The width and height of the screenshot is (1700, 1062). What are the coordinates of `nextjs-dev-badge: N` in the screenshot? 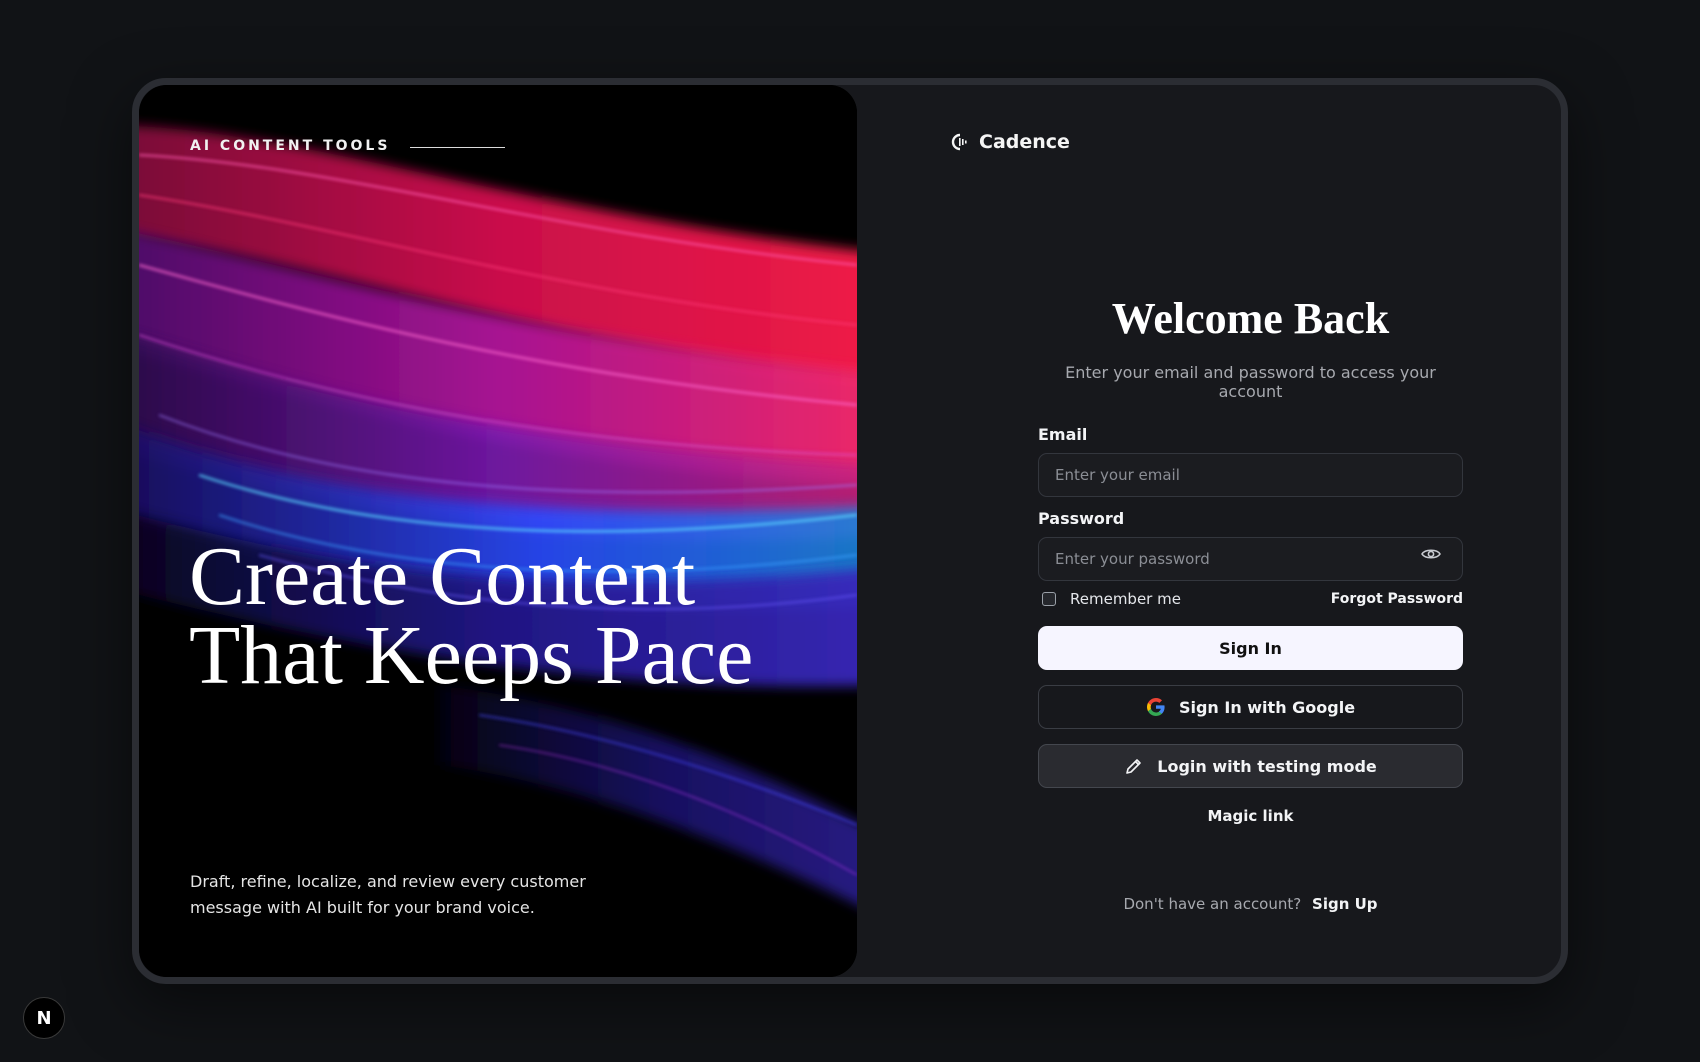 It's located at (44, 1018).